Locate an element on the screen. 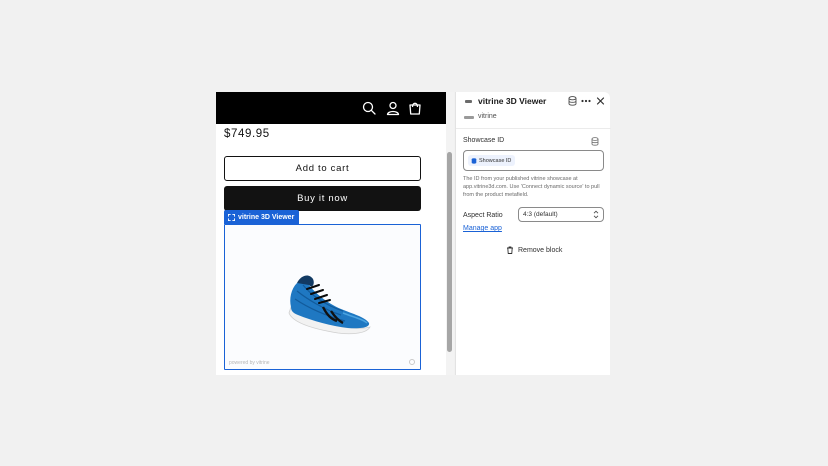  search-icon is located at coordinates (369, 108).